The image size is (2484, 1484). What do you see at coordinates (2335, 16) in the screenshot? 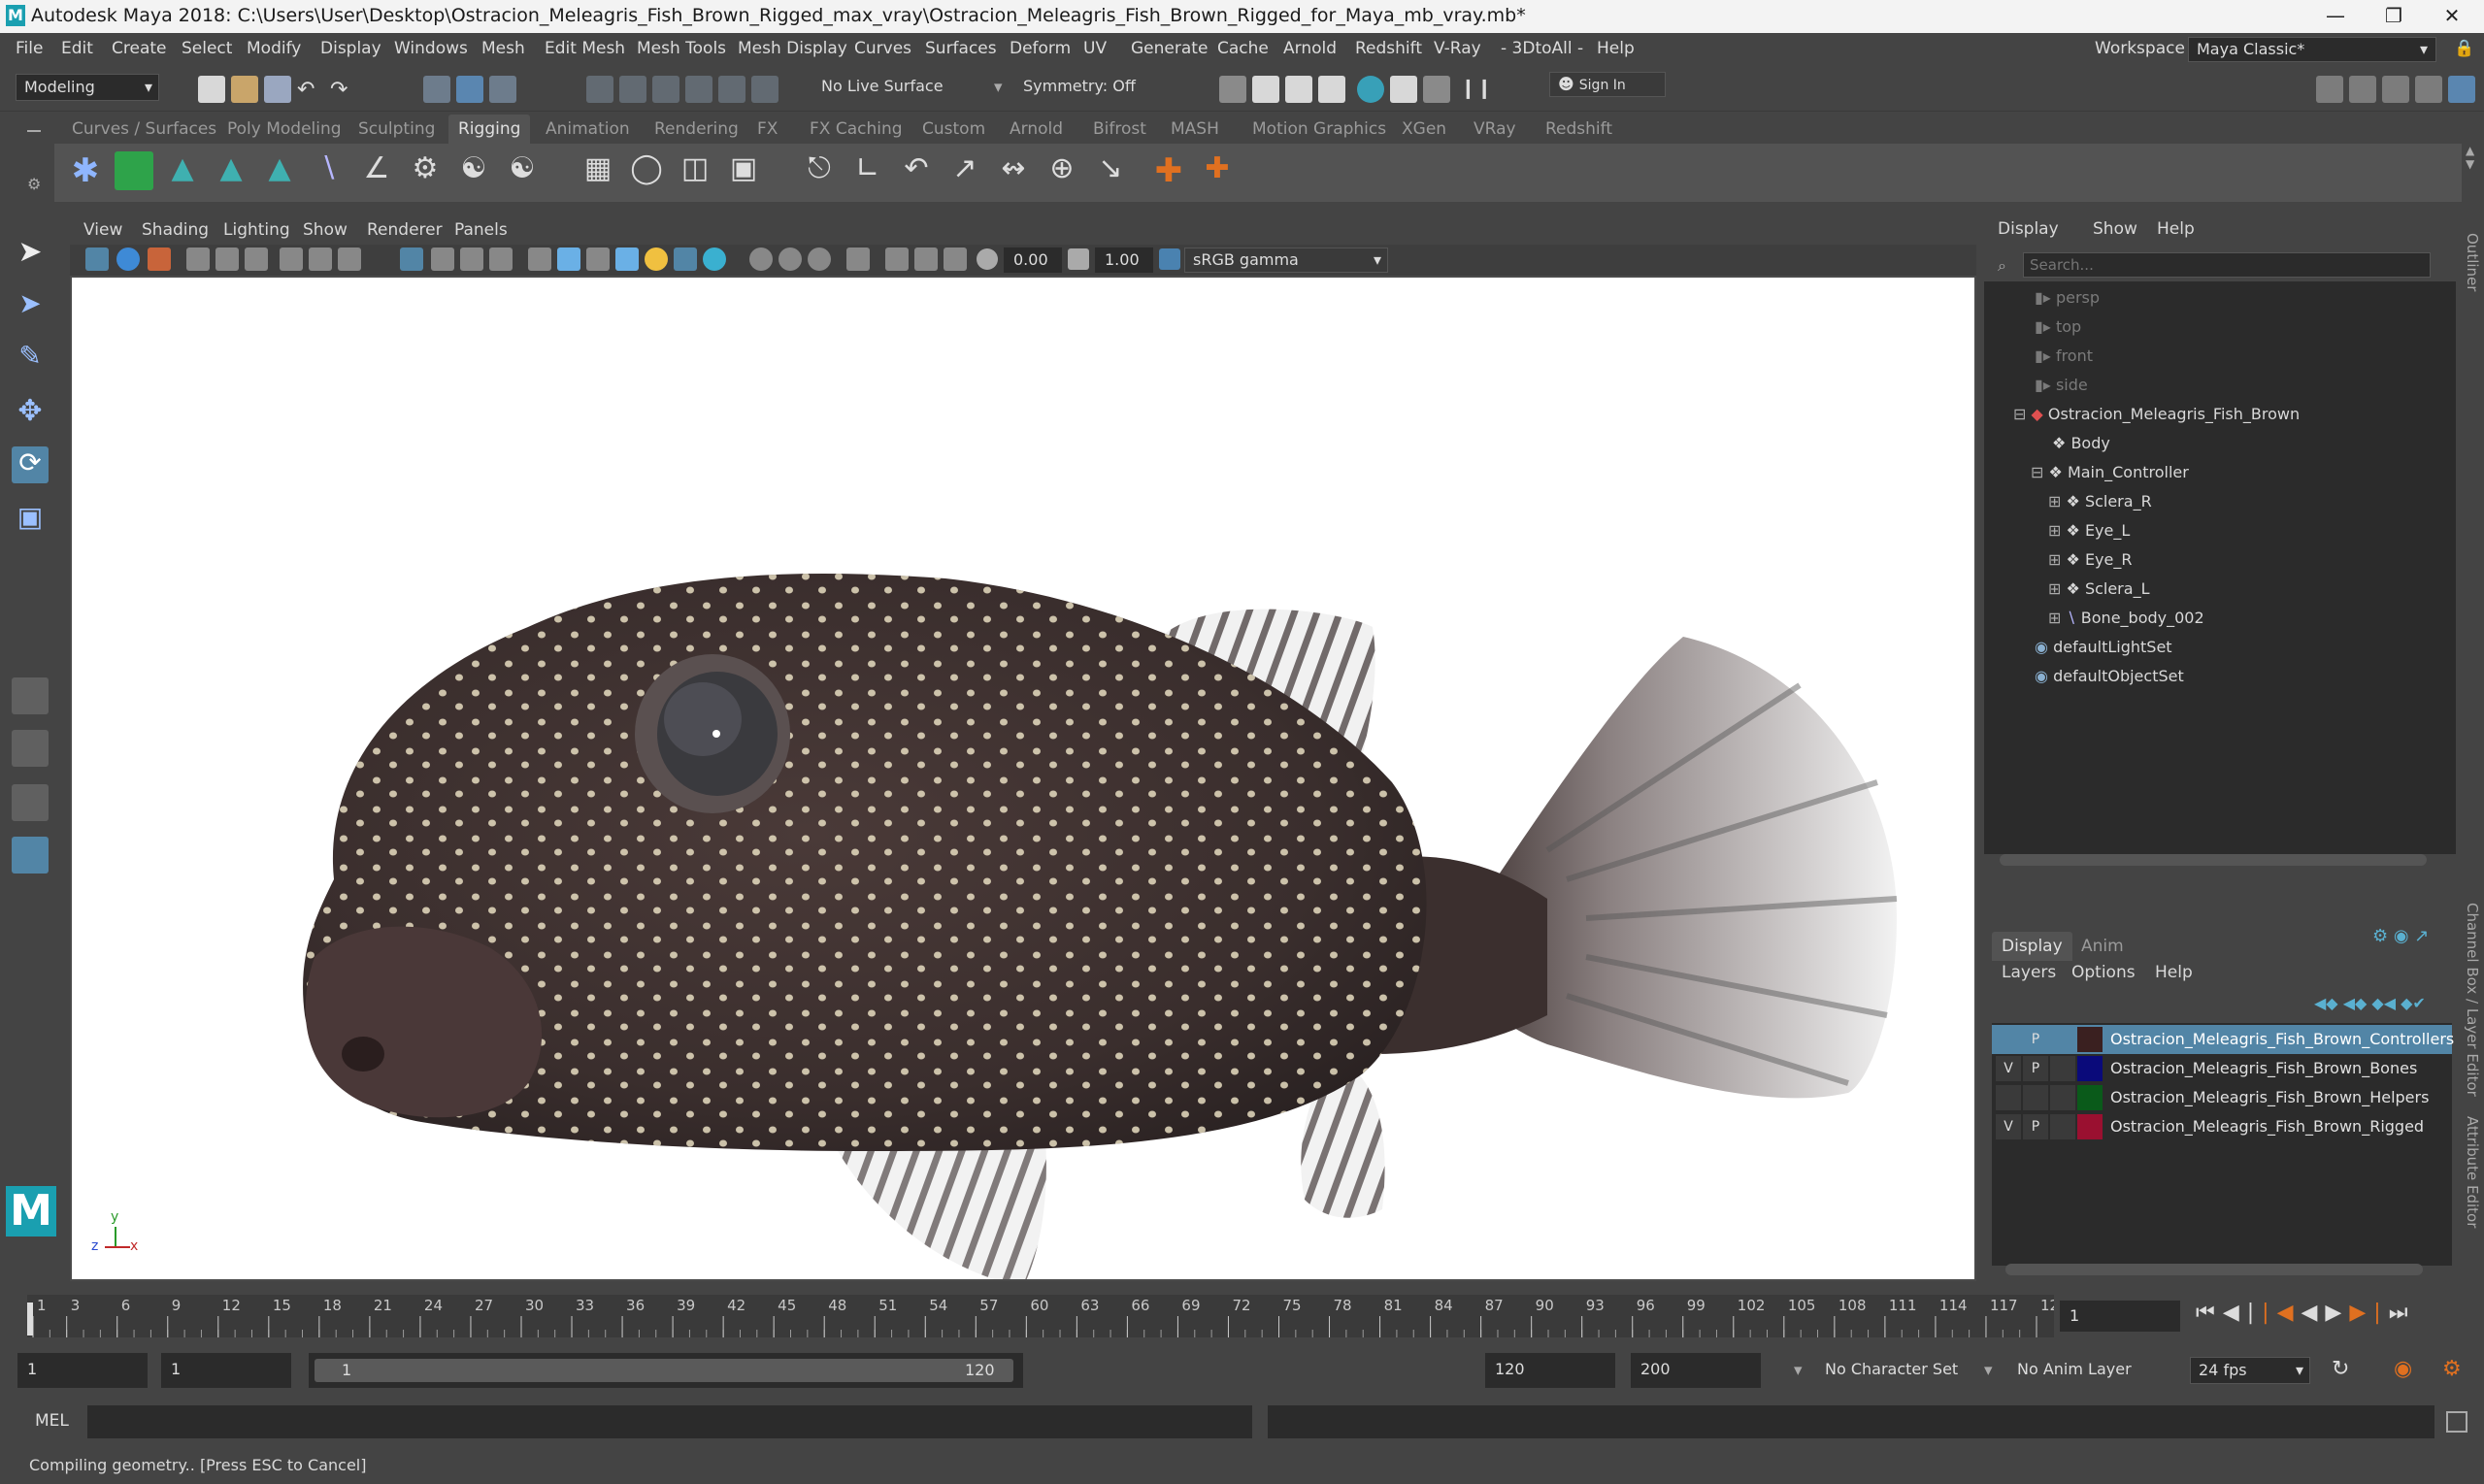
I see `minimize-button: —` at bounding box center [2335, 16].